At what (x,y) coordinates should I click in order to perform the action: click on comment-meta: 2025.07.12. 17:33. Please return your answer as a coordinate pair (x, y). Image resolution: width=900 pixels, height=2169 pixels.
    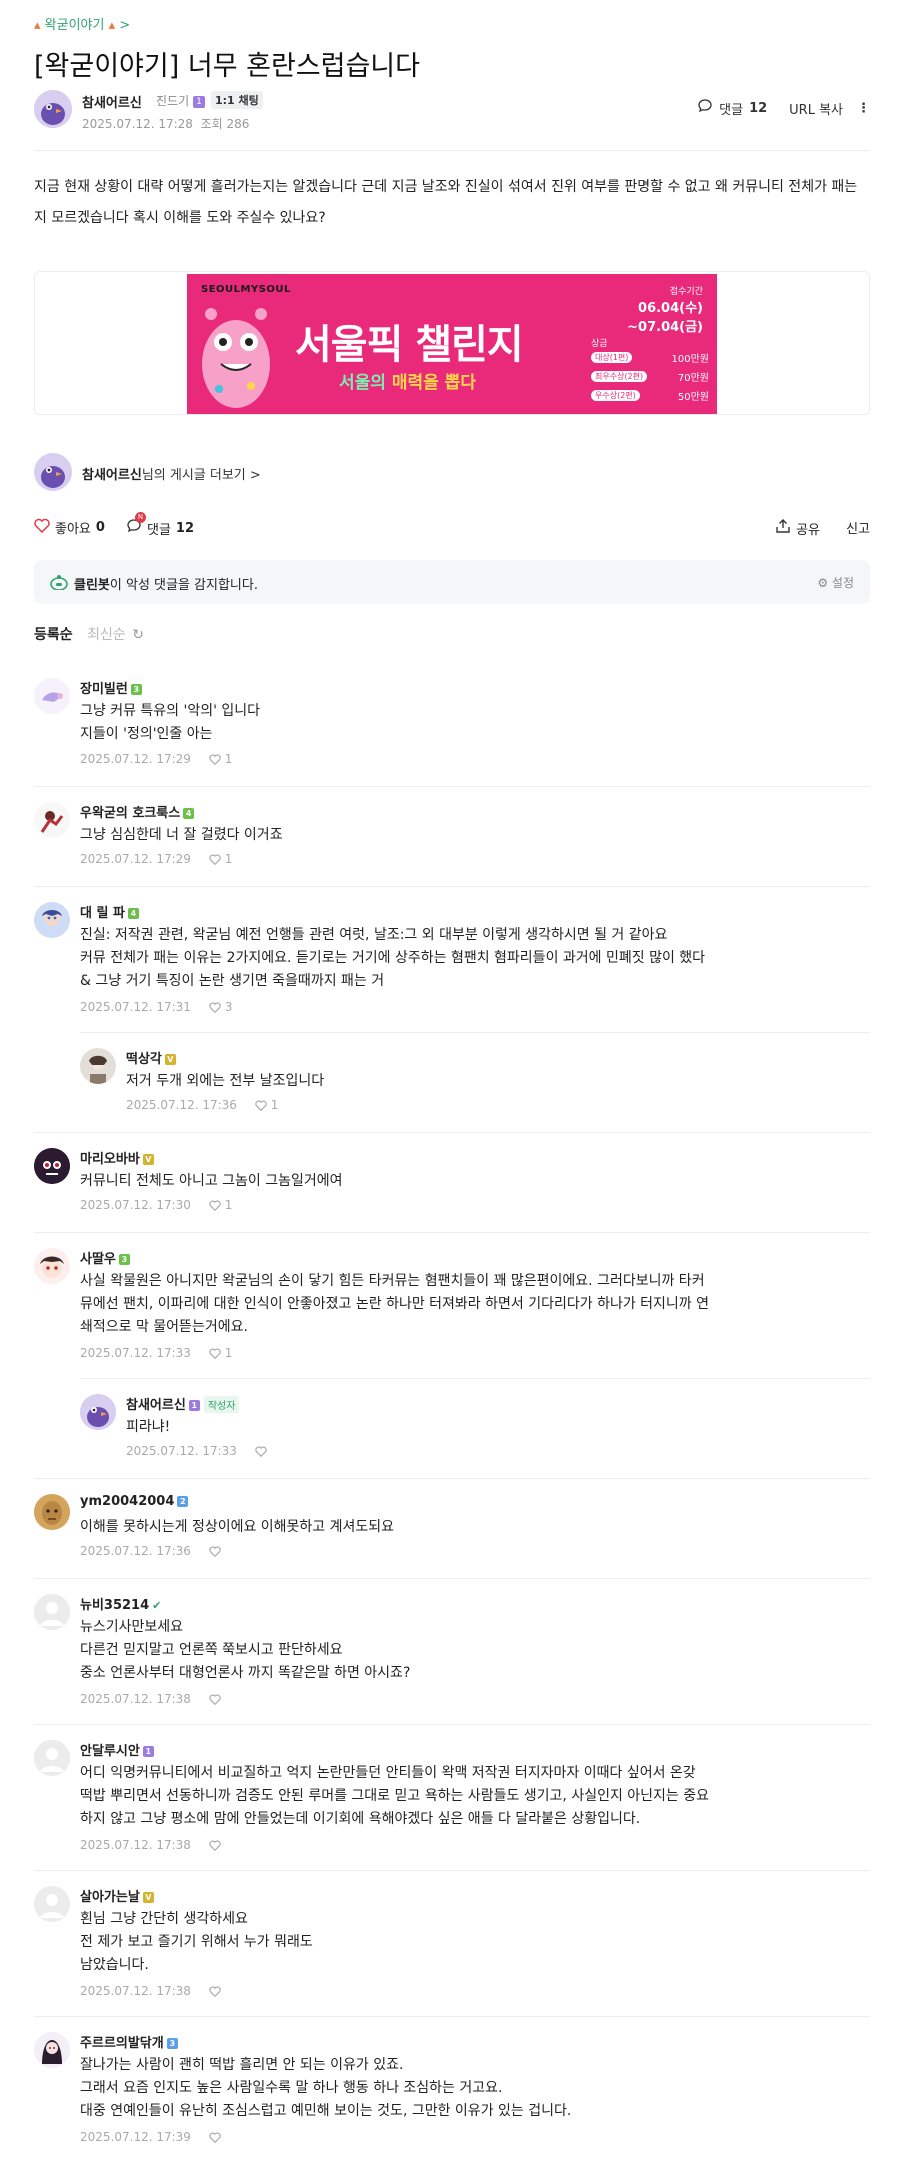
    Looking at the image, I should click on (196, 1451).